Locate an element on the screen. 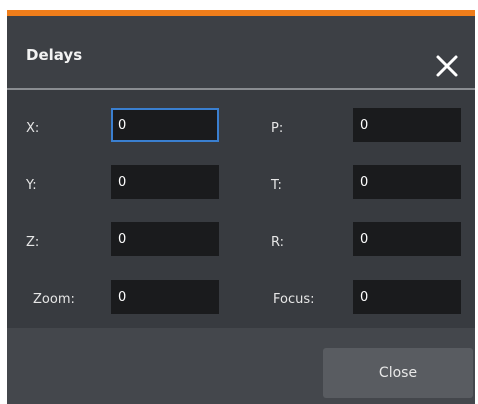 Image resolution: width=478 pixels, height=404 pixels. label-p: P: is located at coordinates (277, 128).